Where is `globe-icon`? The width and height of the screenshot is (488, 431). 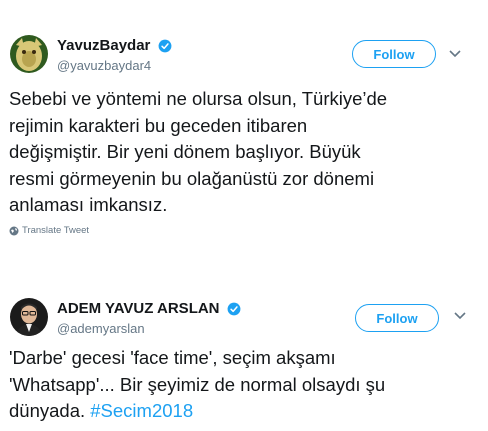
globe-icon is located at coordinates (14, 230).